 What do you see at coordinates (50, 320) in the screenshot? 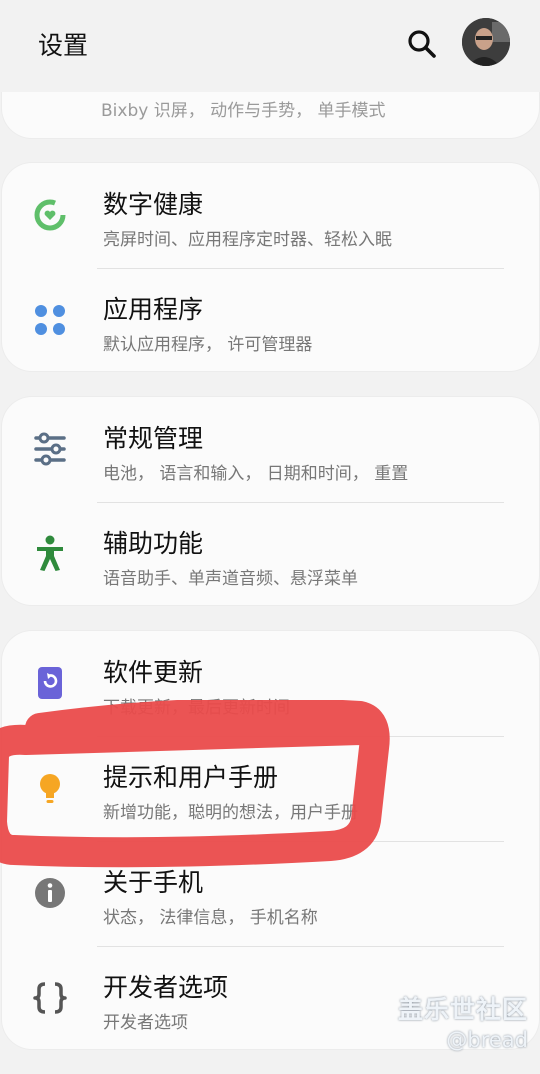
I see `apps-grid-icon` at bounding box center [50, 320].